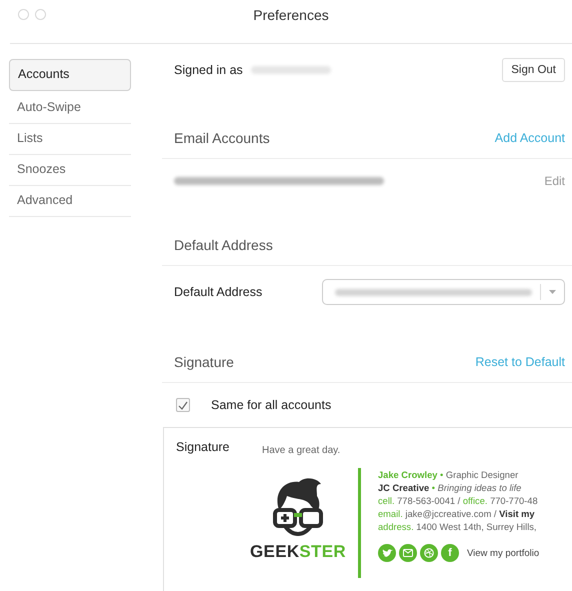  Describe the element at coordinates (408, 553) in the screenshot. I see `envelope-icon` at that location.